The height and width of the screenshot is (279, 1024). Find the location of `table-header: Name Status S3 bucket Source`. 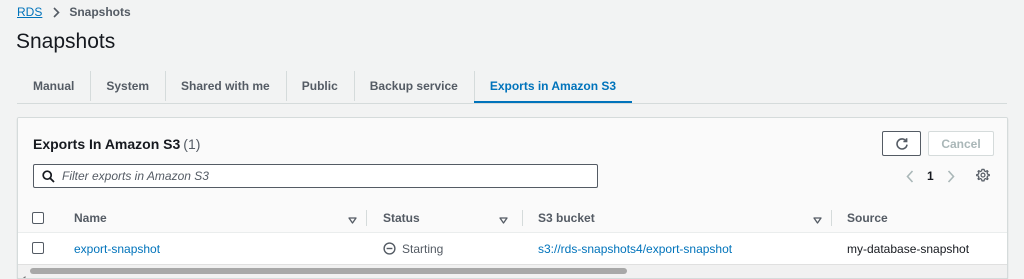

table-header: Name Status S3 bucket Source is located at coordinates (512, 218).